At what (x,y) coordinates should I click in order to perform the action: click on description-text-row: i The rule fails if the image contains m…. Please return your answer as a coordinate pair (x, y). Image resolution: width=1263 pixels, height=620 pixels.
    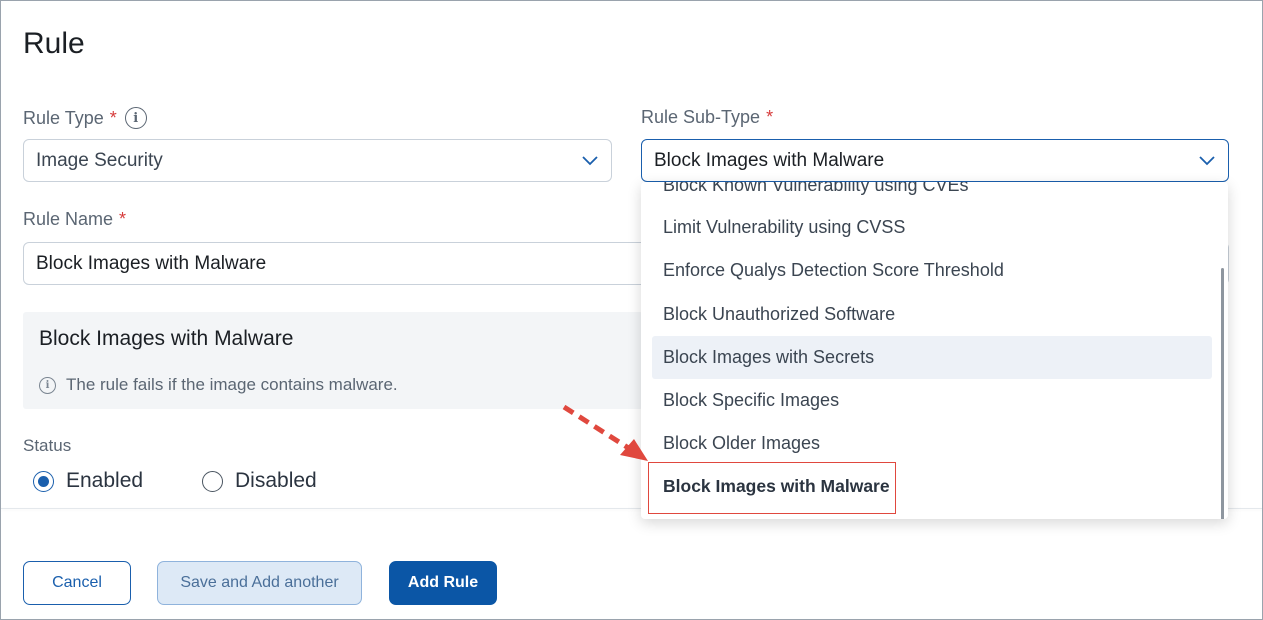
    Looking at the image, I should click on (218, 385).